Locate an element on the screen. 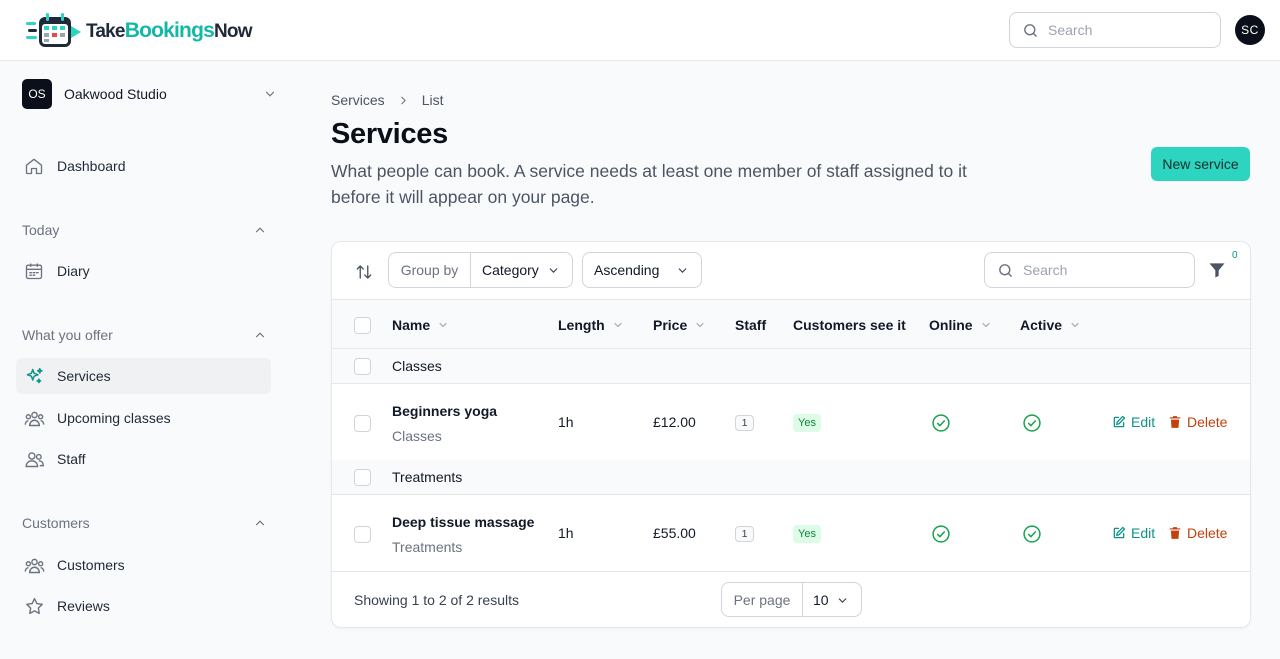 Image resolution: width=1280 pixels, height=659 pixels. pencil-square-icon is located at coordinates (1119, 532).